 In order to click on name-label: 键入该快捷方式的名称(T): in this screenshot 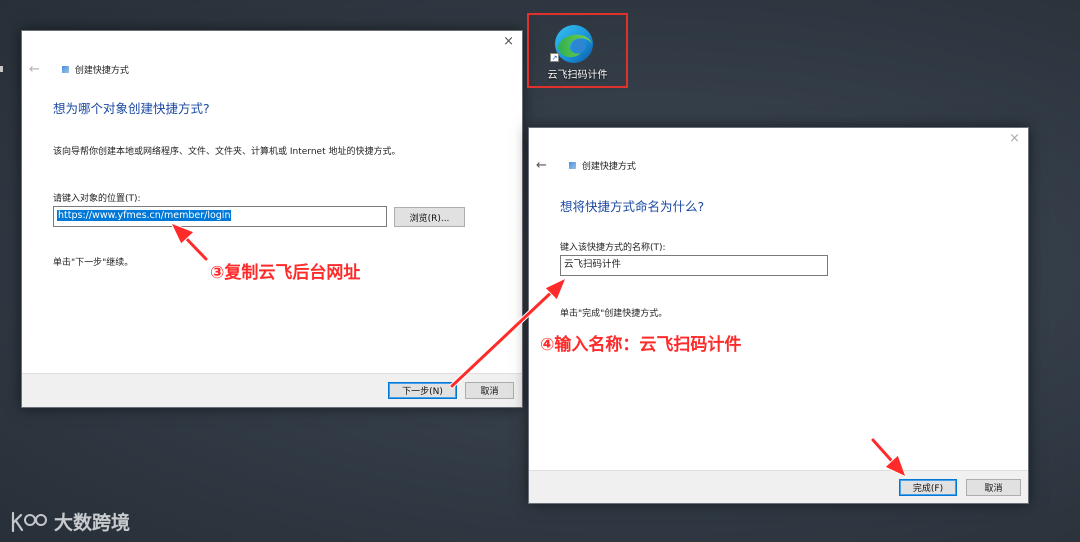, I will do `click(613, 248)`.